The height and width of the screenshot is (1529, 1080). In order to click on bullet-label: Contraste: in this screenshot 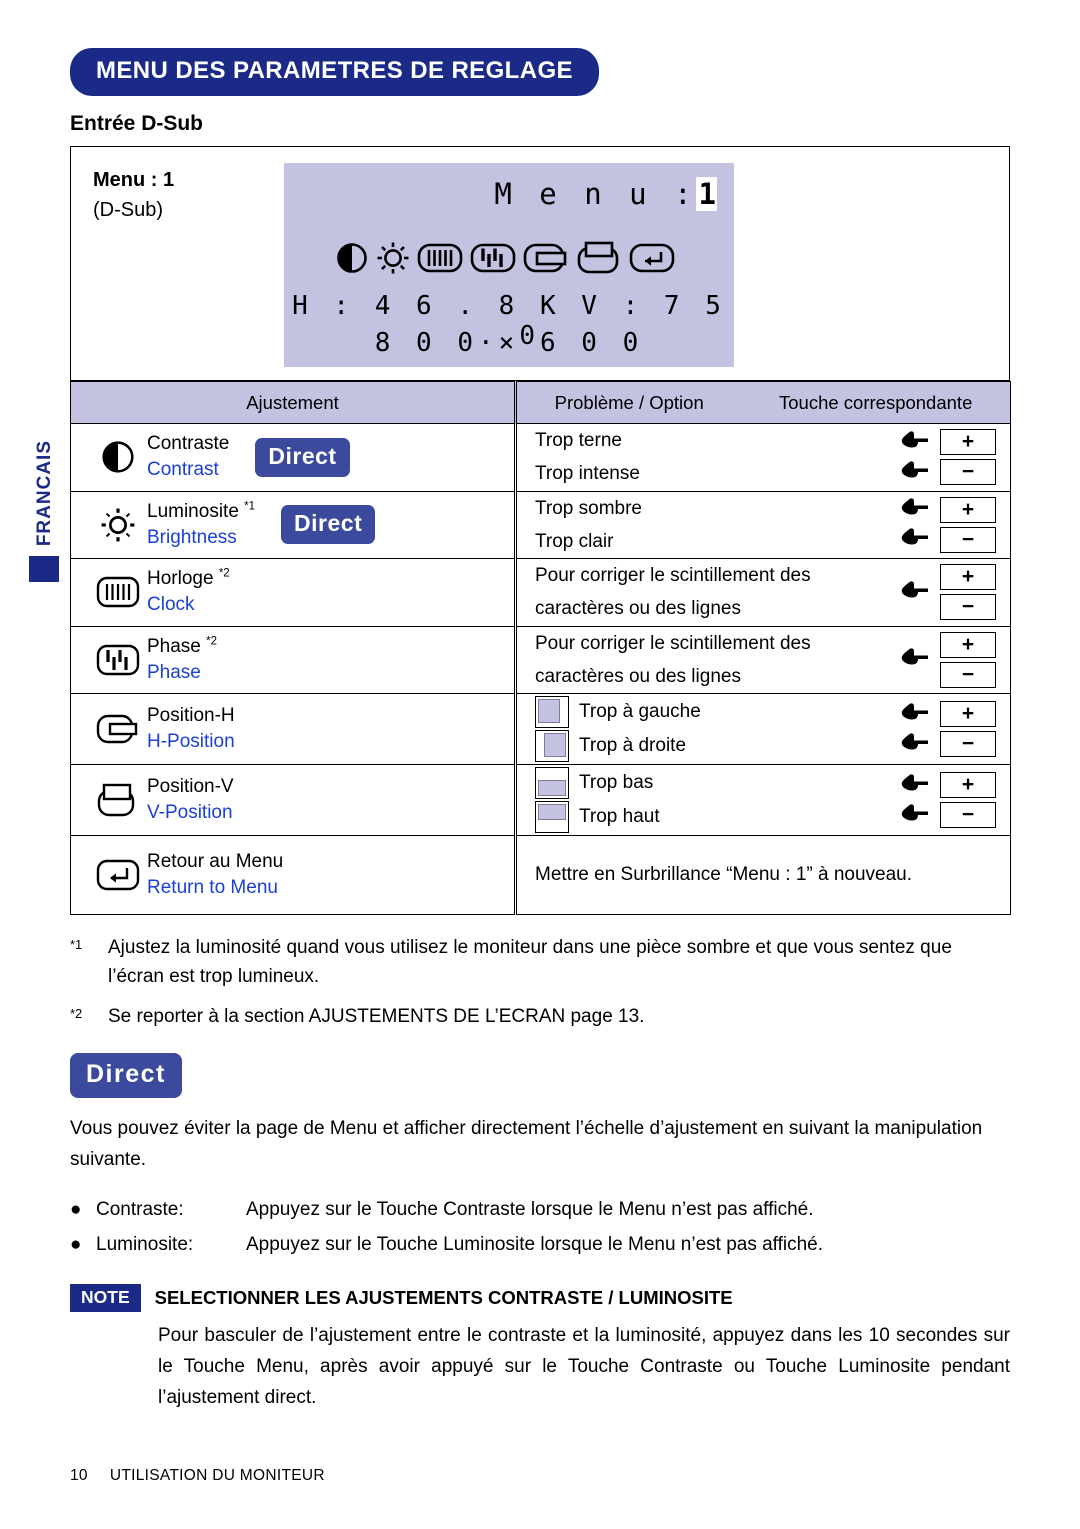, I will do `click(140, 1209)`.